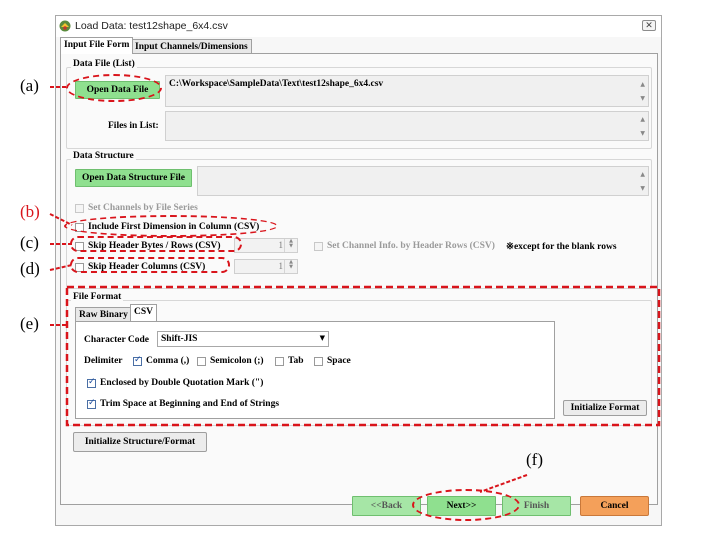  What do you see at coordinates (466, 505) in the screenshot?
I see `next-button-highlight` at bounding box center [466, 505].